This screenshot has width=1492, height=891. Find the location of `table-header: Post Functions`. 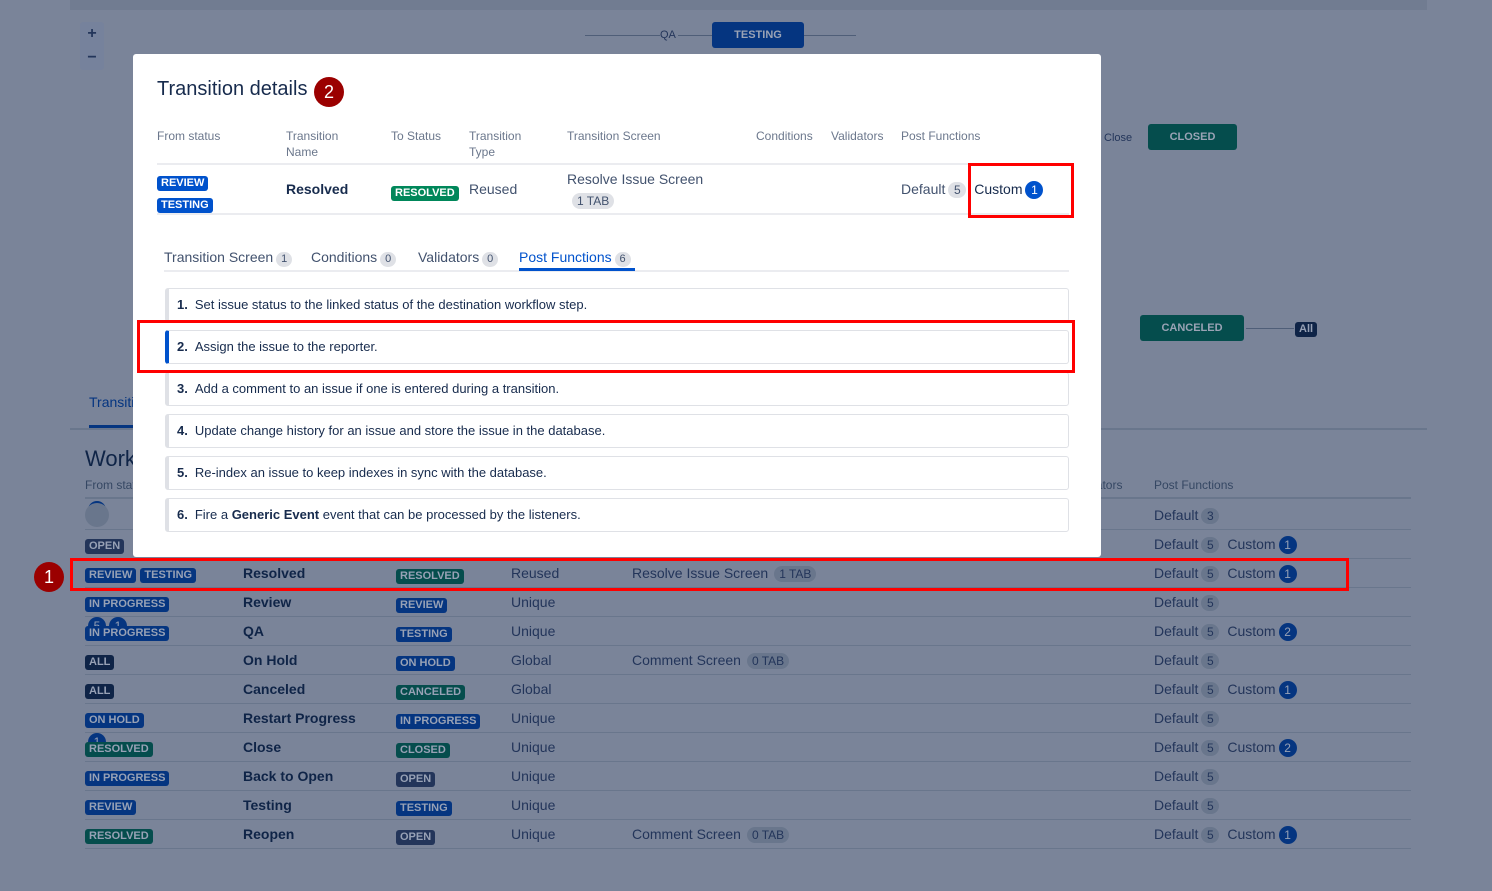

table-header: Post Functions is located at coordinates (1194, 485).